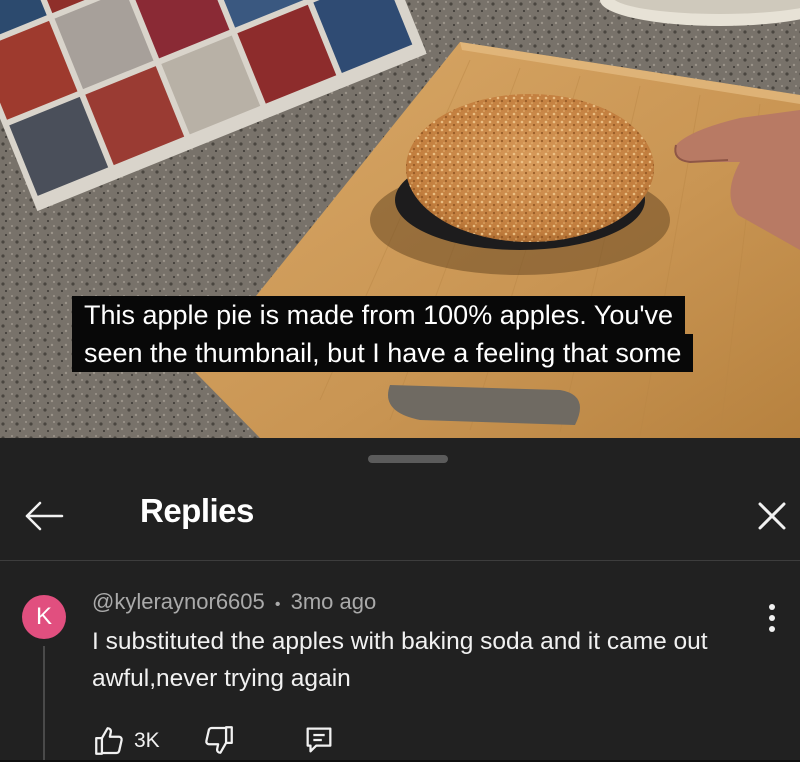 The height and width of the screenshot is (762, 800). Describe the element at coordinates (242, 741) in the screenshot. I see `comment-actions: 3K` at that location.